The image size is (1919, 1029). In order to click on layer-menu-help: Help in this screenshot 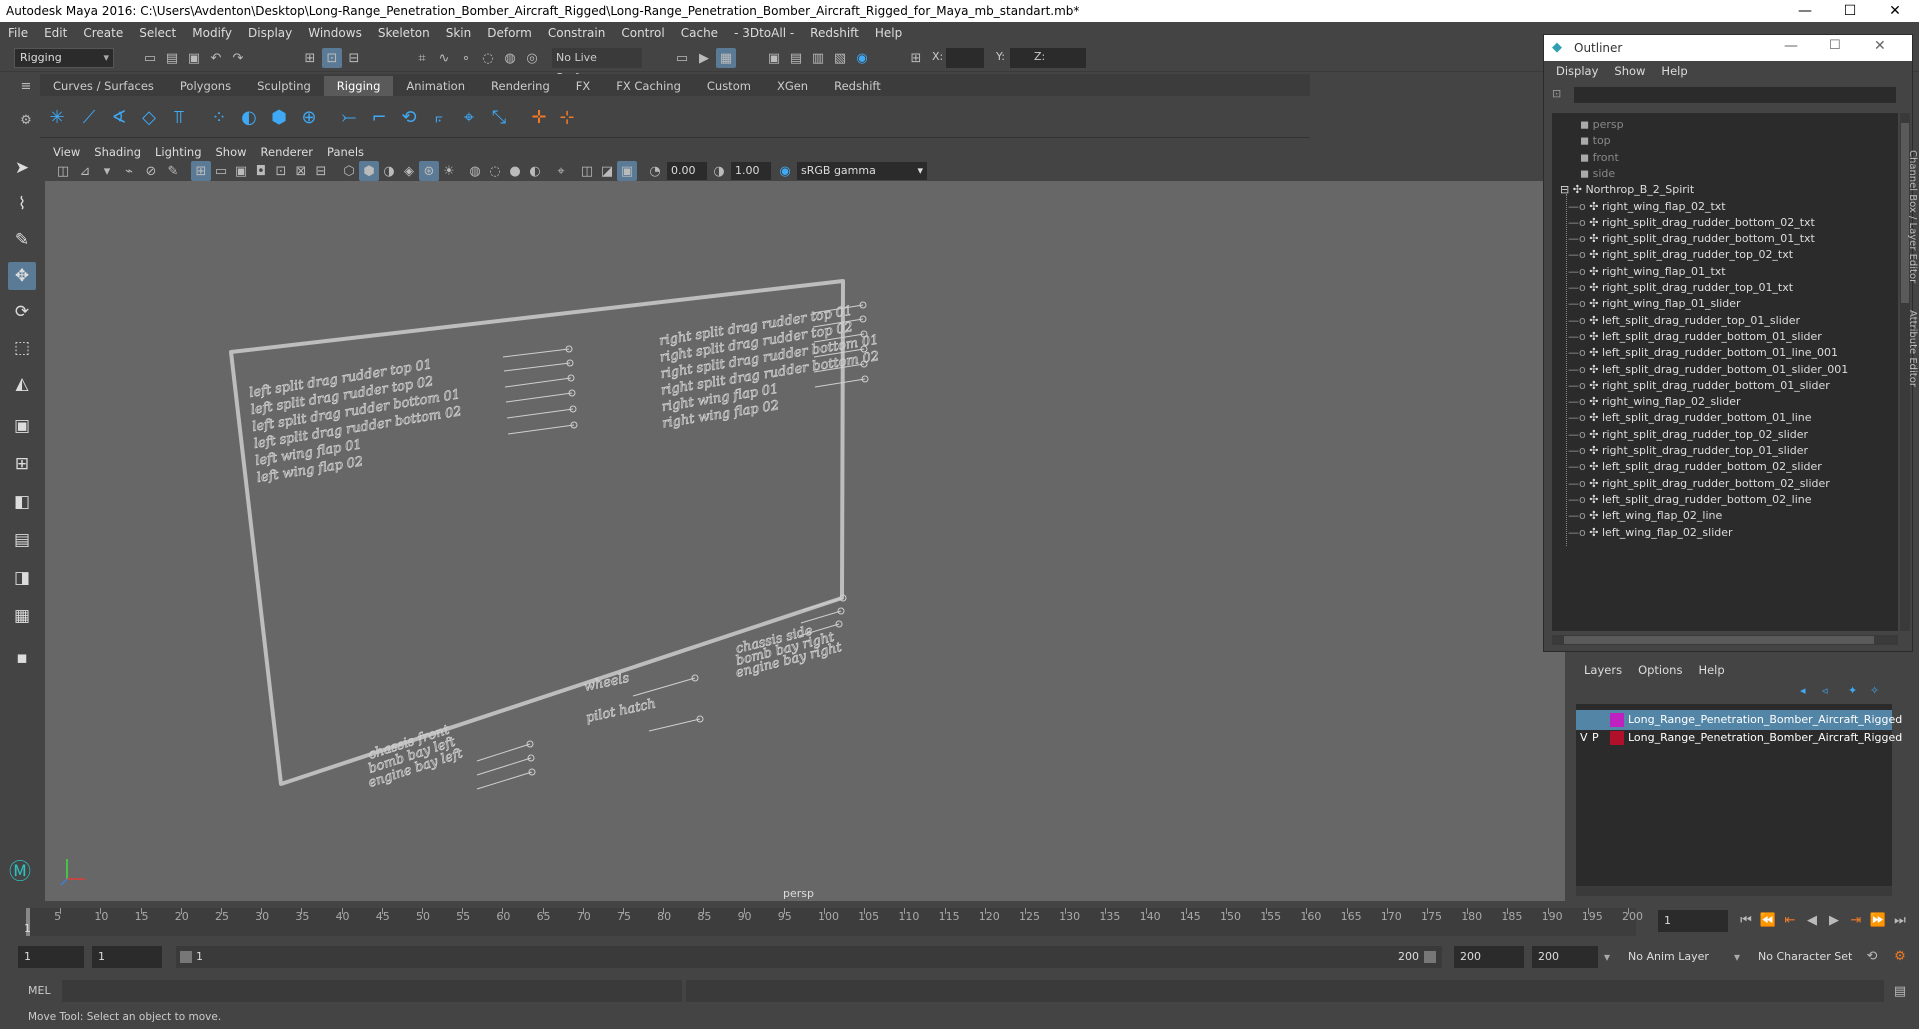, I will do `click(1711, 670)`.